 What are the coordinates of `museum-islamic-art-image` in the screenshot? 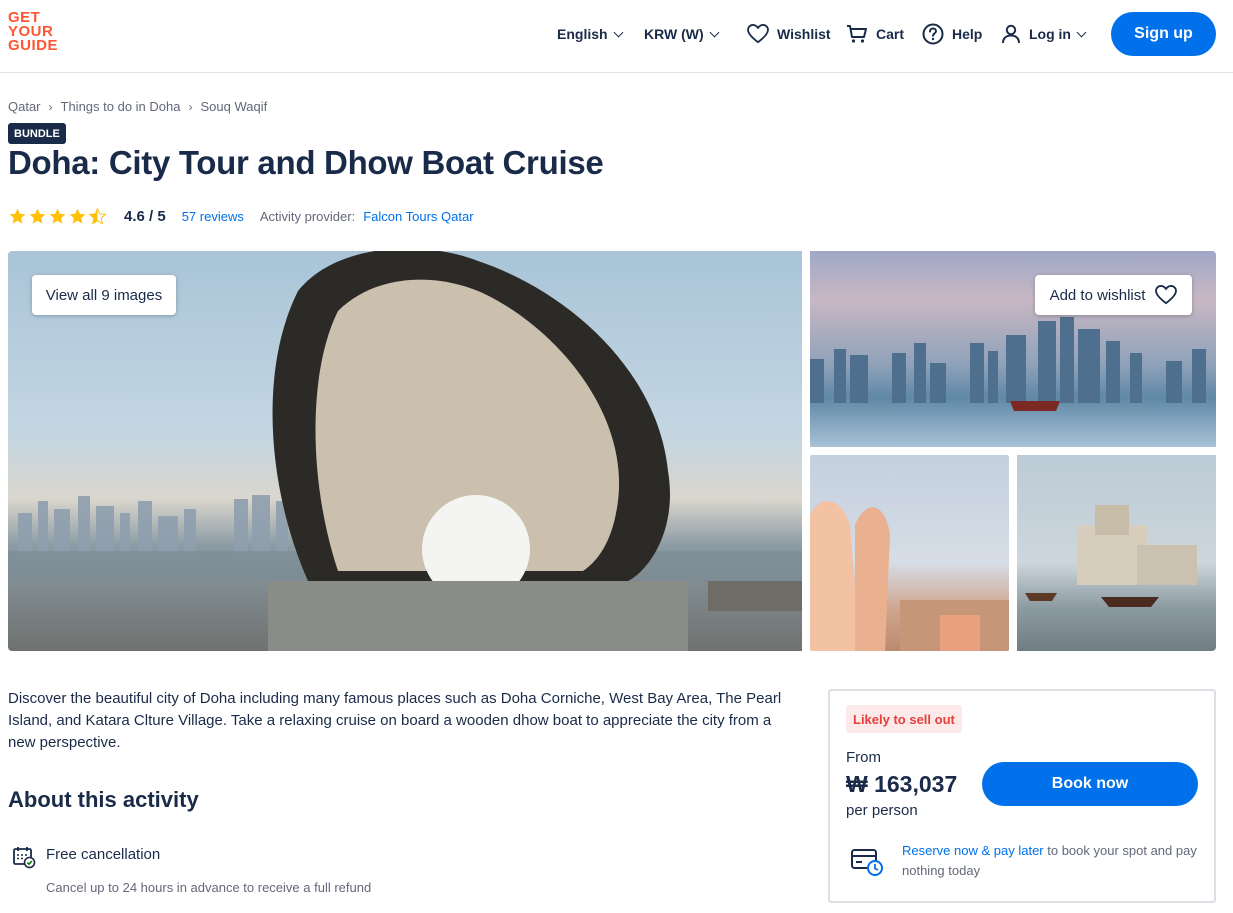 It's located at (1116, 553).